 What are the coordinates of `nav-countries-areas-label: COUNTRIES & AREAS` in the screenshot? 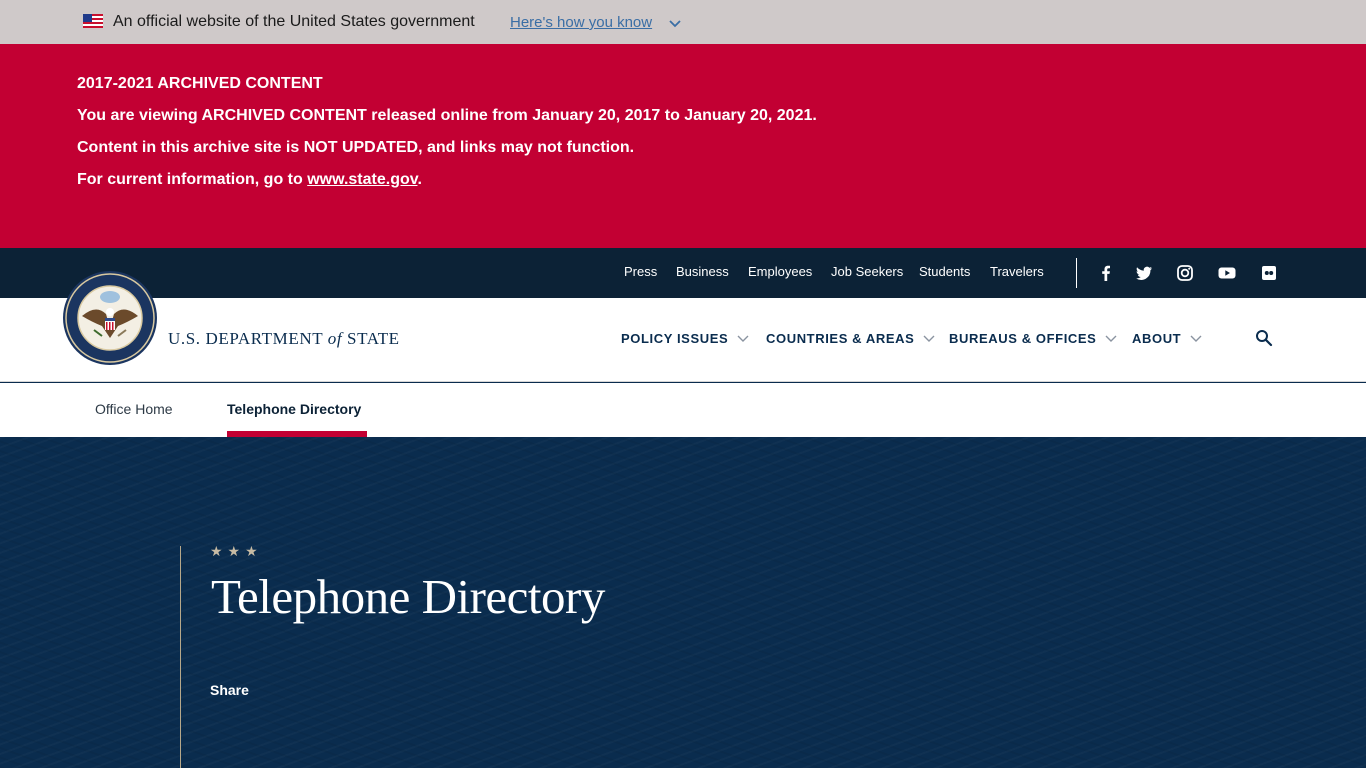 It's located at (840, 338).